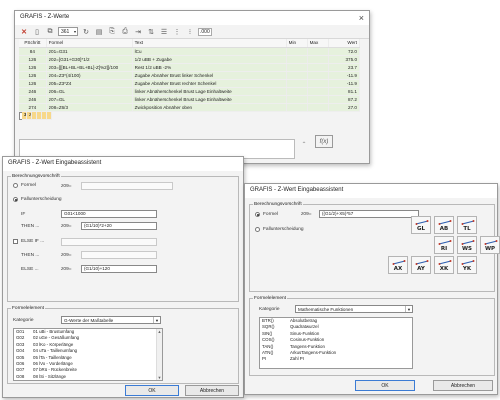 This screenshot has height=400, width=500. Describe the element at coordinates (205, 31) in the screenshot. I see `decimal-button: .000` at that location.